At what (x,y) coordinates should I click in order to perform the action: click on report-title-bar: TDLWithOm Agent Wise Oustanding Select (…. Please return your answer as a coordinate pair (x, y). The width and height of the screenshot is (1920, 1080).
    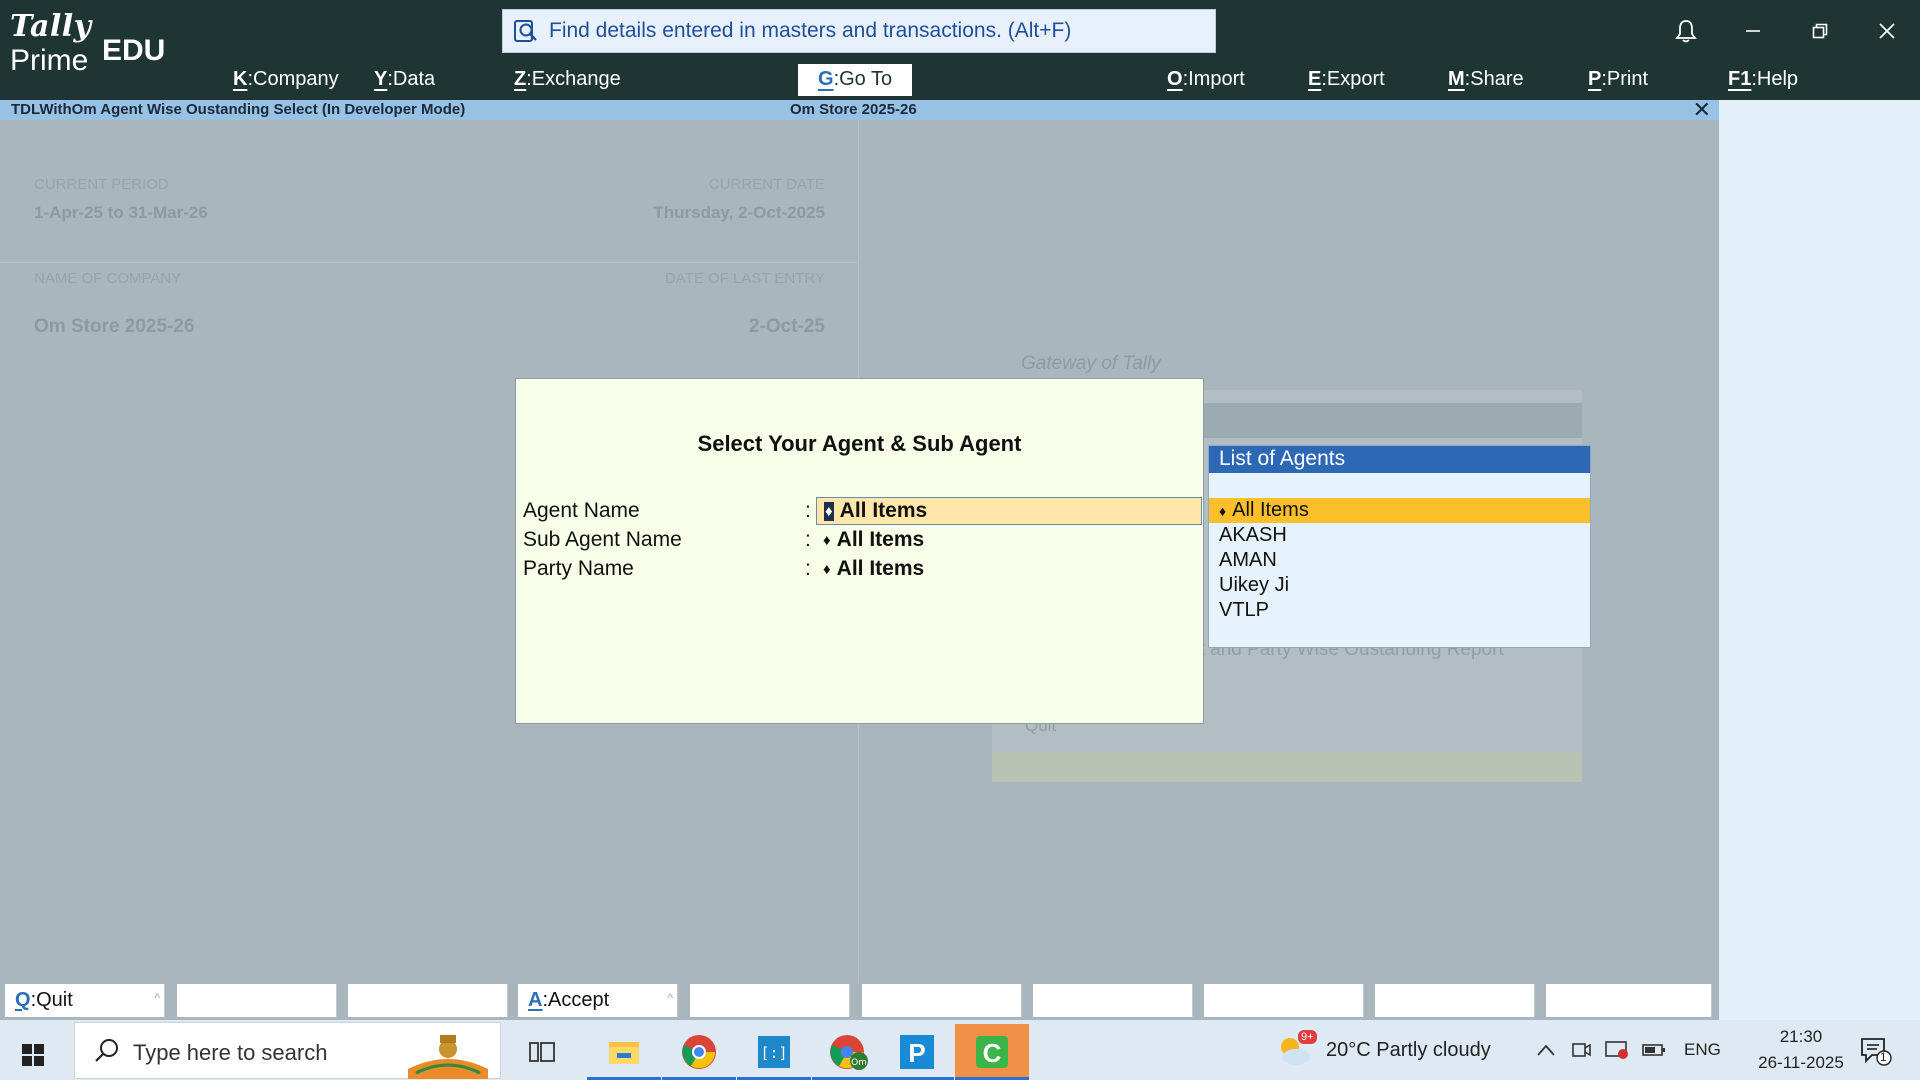
    Looking at the image, I should click on (859, 109).